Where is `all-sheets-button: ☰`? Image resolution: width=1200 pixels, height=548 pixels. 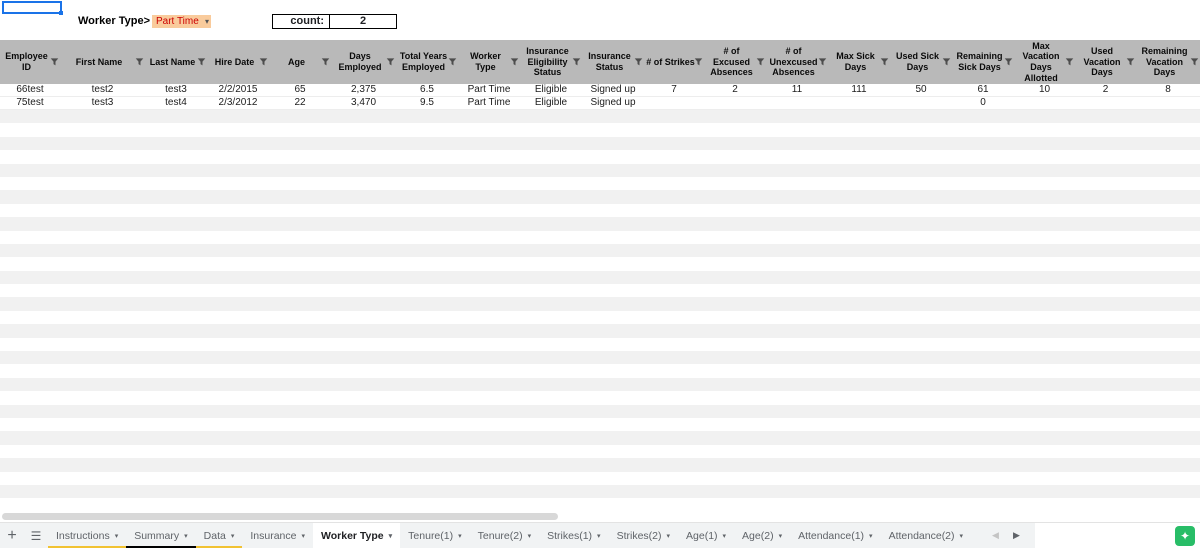
all-sheets-button: ☰ is located at coordinates (36, 535).